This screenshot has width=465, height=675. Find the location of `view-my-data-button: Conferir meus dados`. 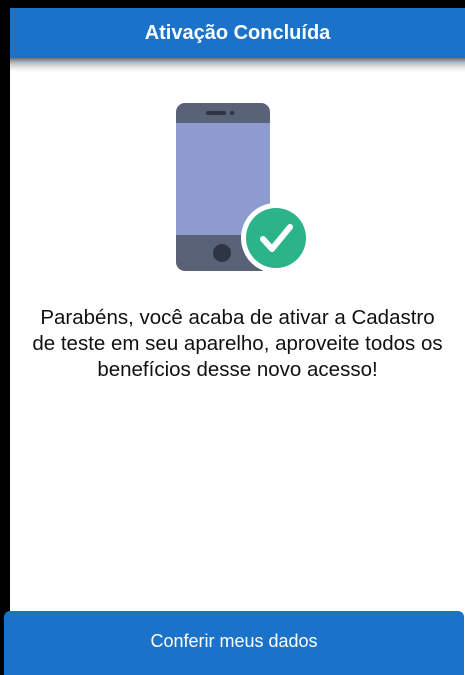

view-my-data-button: Conferir meus dados is located at coordinates (234, 643).